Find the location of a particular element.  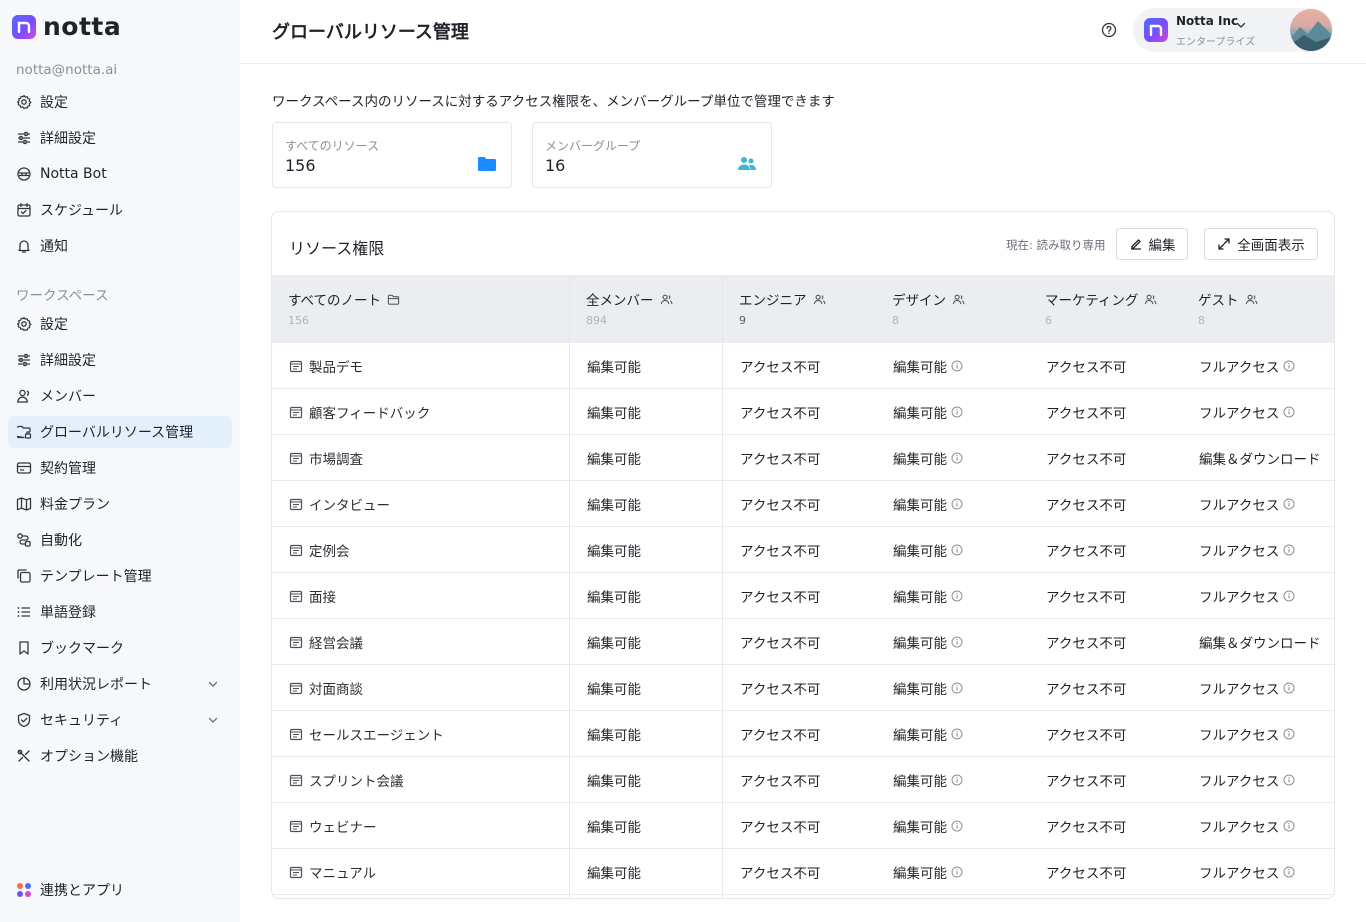

sidebar-account-item-1: 詳細設定 is located at coordinates (120, 138).